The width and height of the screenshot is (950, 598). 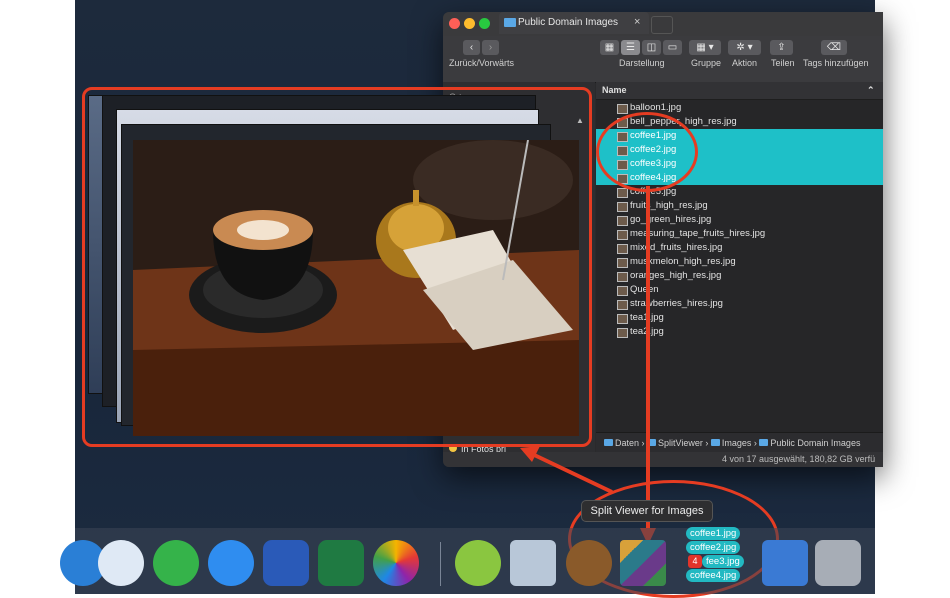 I want to click on drag-tag: coffee1.jpg, so click(x=713, y=533).